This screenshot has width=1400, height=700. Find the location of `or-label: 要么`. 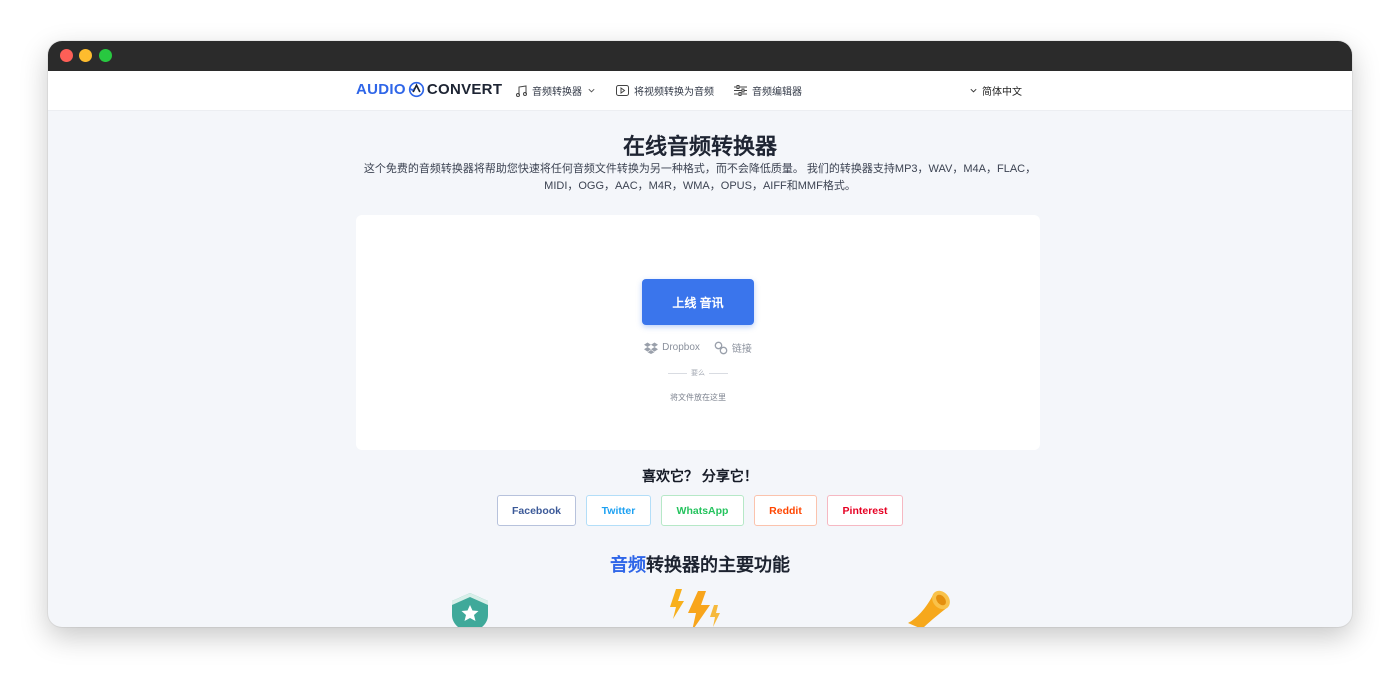

or-label: 要么 is located at coordinates (698, 373).